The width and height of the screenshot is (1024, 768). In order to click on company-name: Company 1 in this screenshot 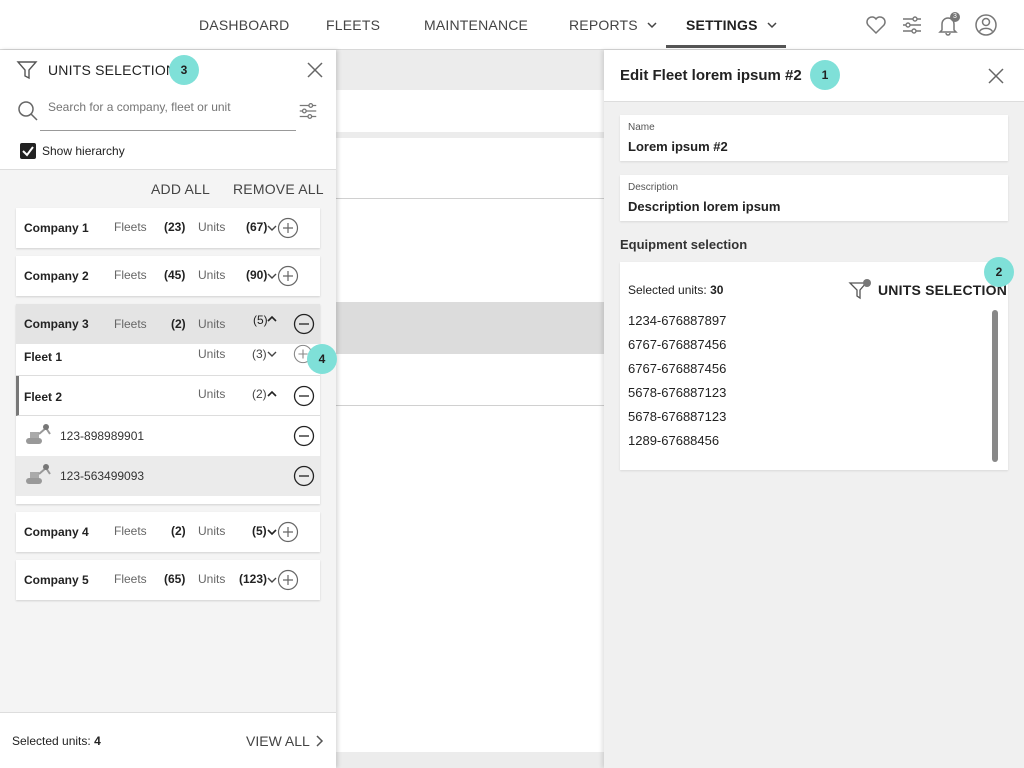, I will do `click(56, 228)`.